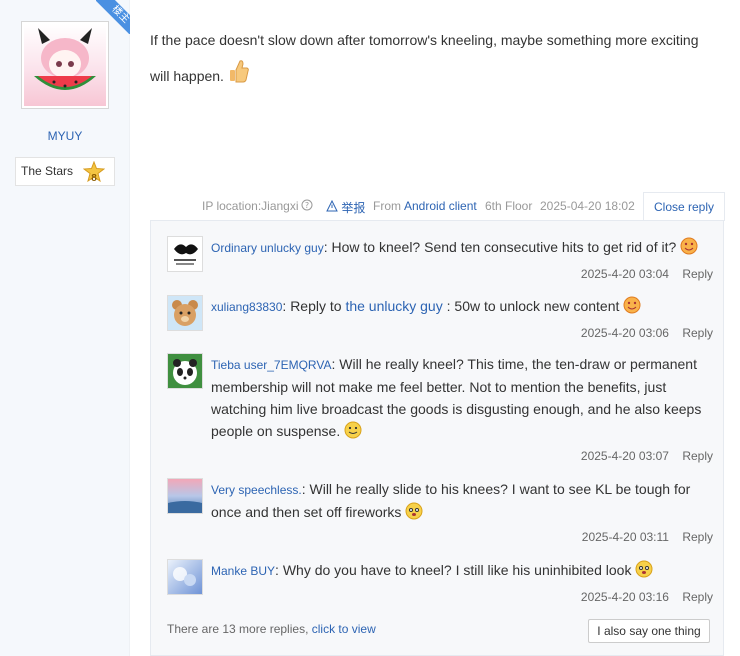 The width and height of the screenshot is (740, 656). What do you see at coordinates (250, 206) in the screenshot?
I see `ip-location: IP location:Jiangxi` at bounding box center [250, 206].